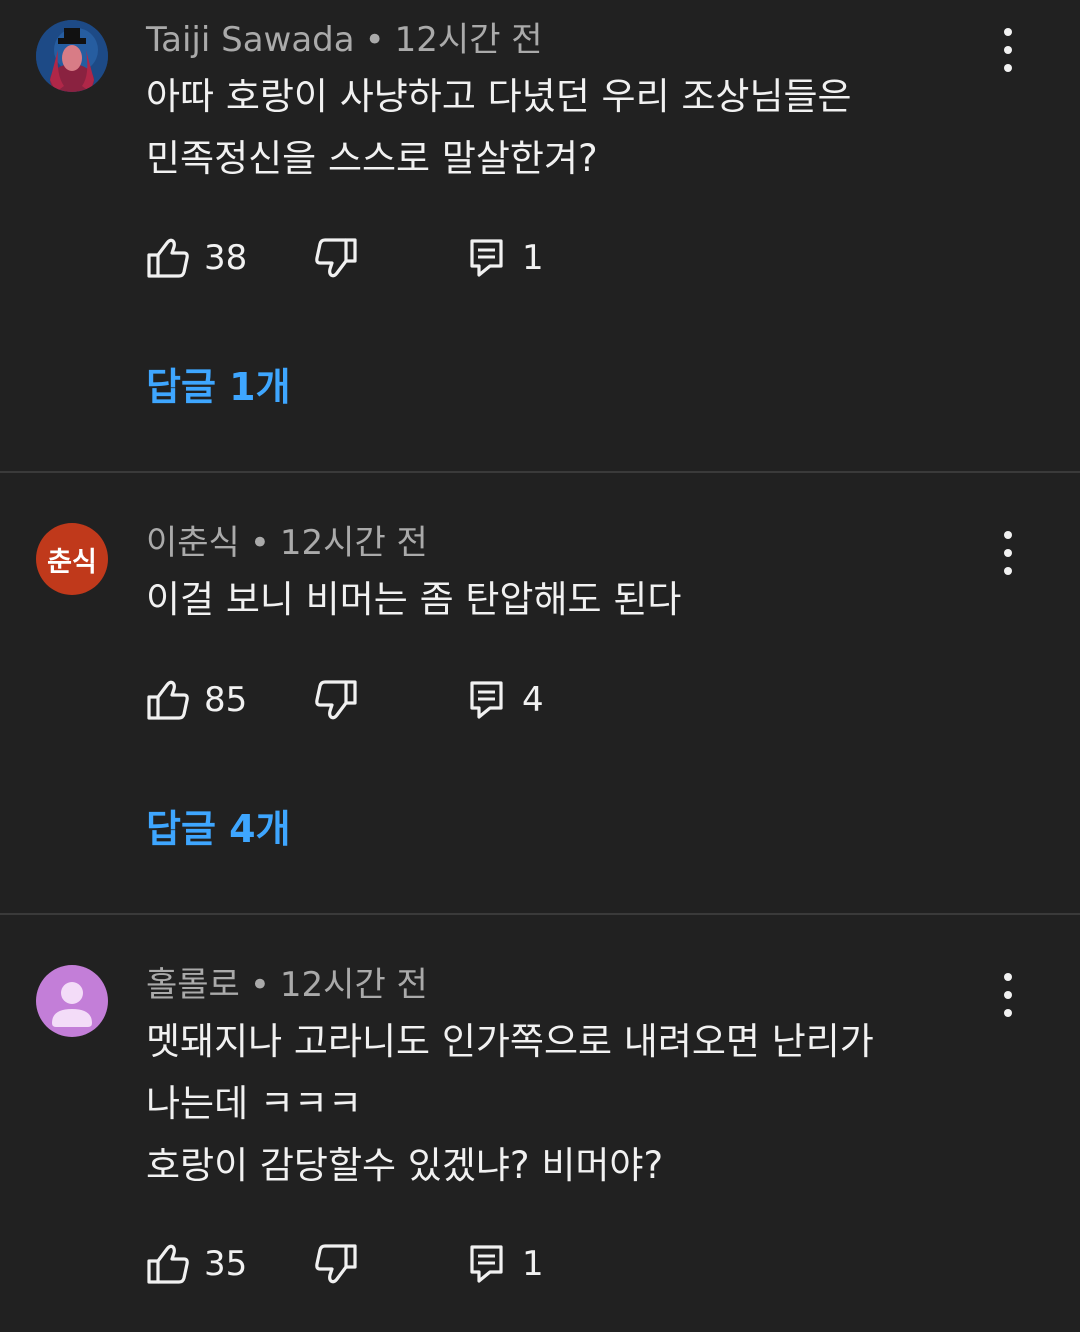 This screenshot has height=1332, width=1080. Describe the element at coordinates (446, 1264) in the screenshot. I see `action-bar: 35 1` at that location.